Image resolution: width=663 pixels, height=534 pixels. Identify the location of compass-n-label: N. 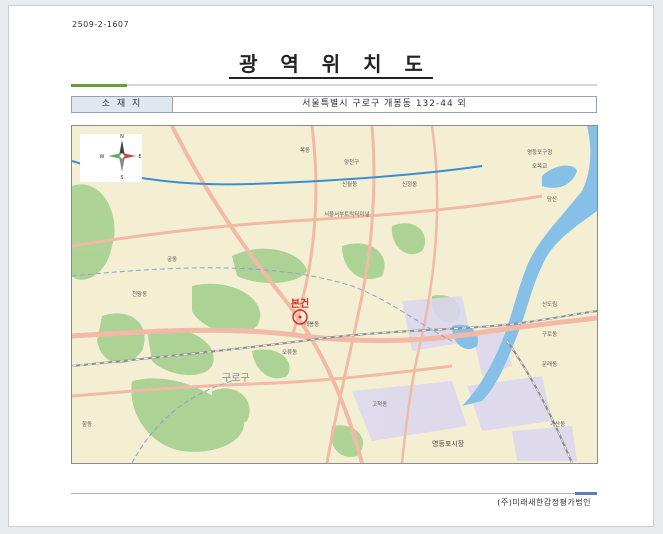
(122, 137).